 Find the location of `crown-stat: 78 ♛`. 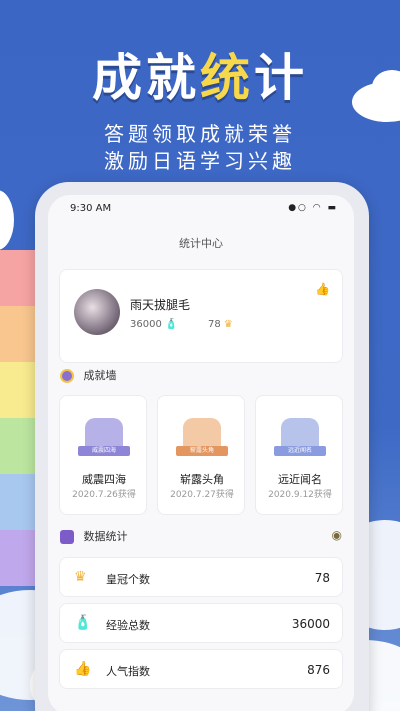

crown-stat: 78 ♛ is located at coordinates (220, 324).